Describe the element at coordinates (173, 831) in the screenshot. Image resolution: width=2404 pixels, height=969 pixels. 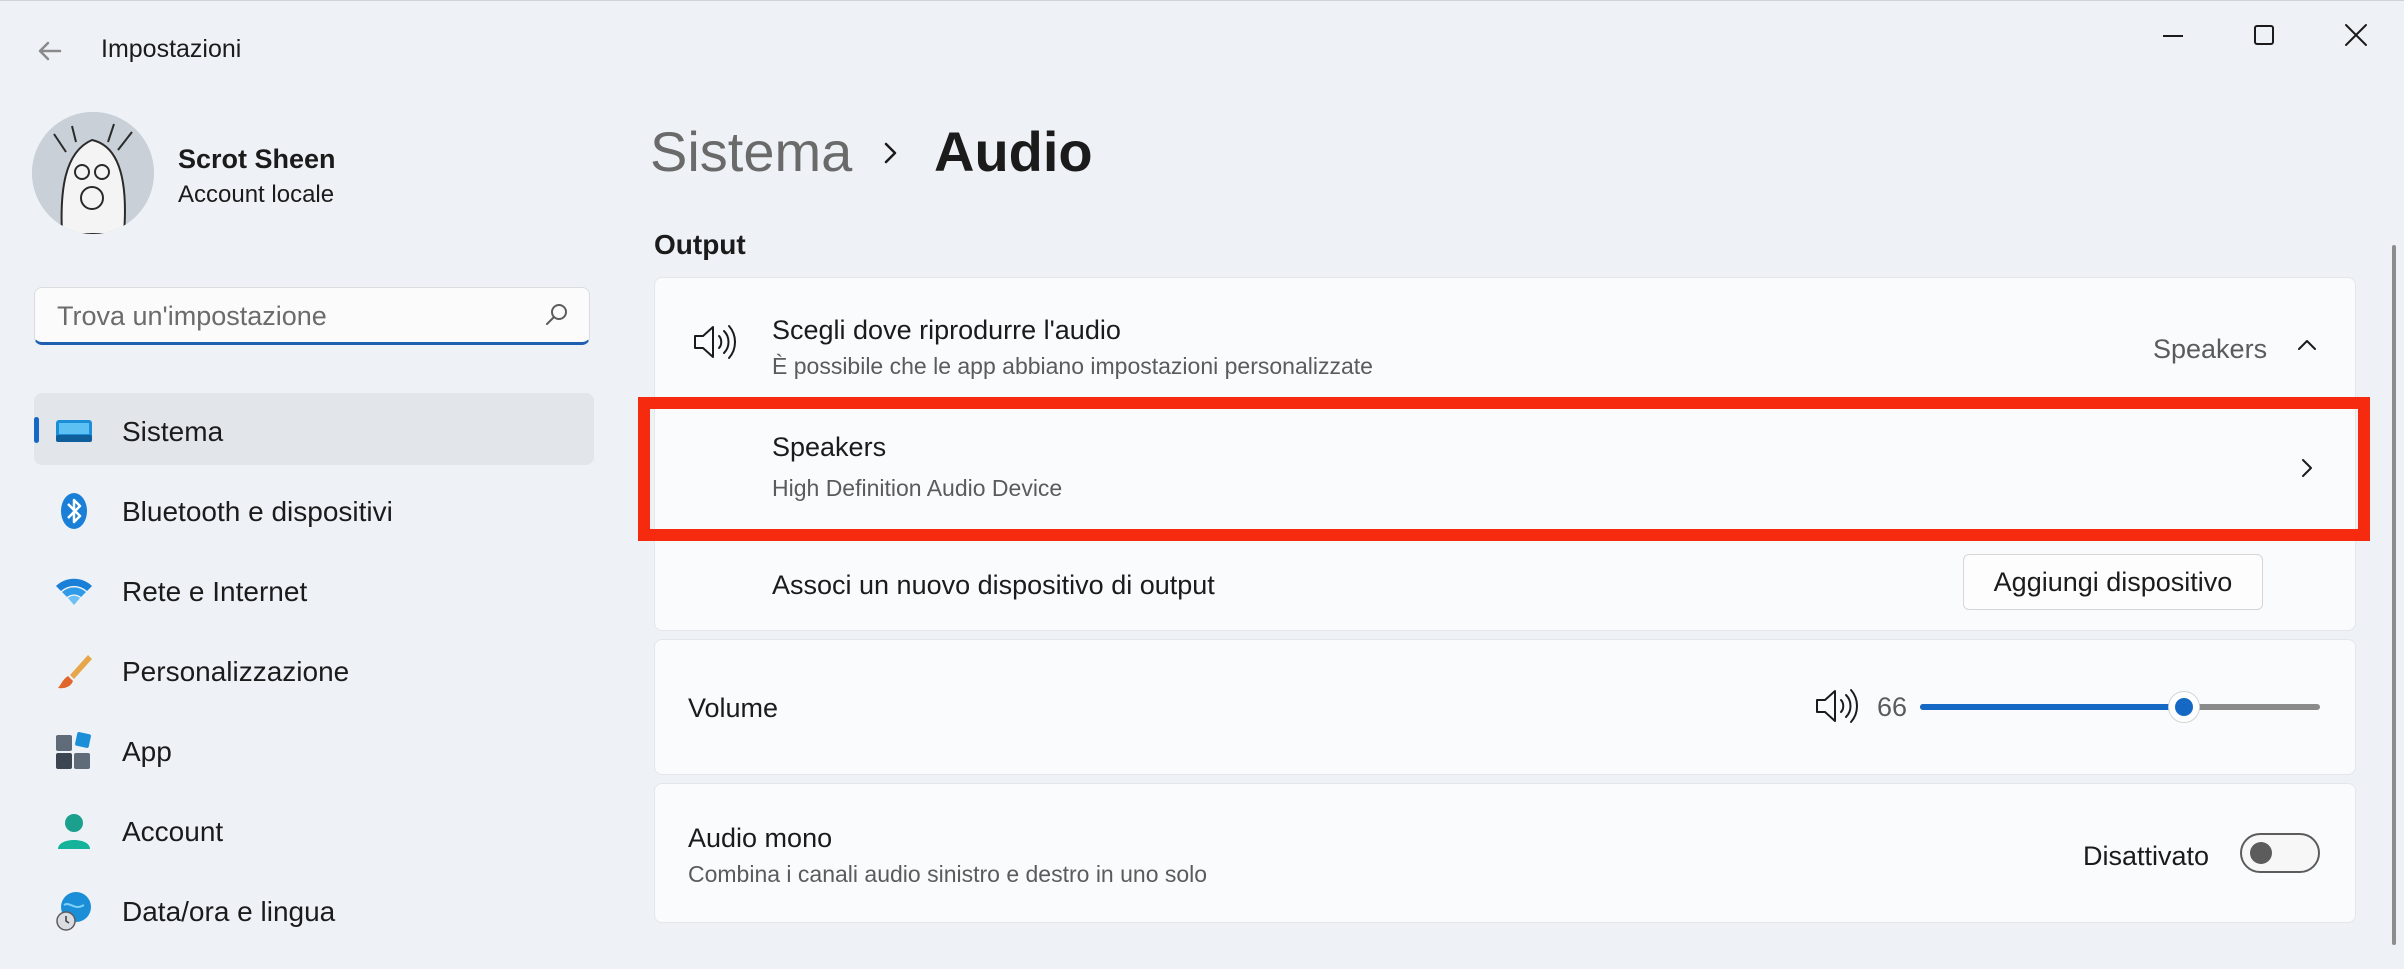
I see `sidebar-item-label: Account` at that location.